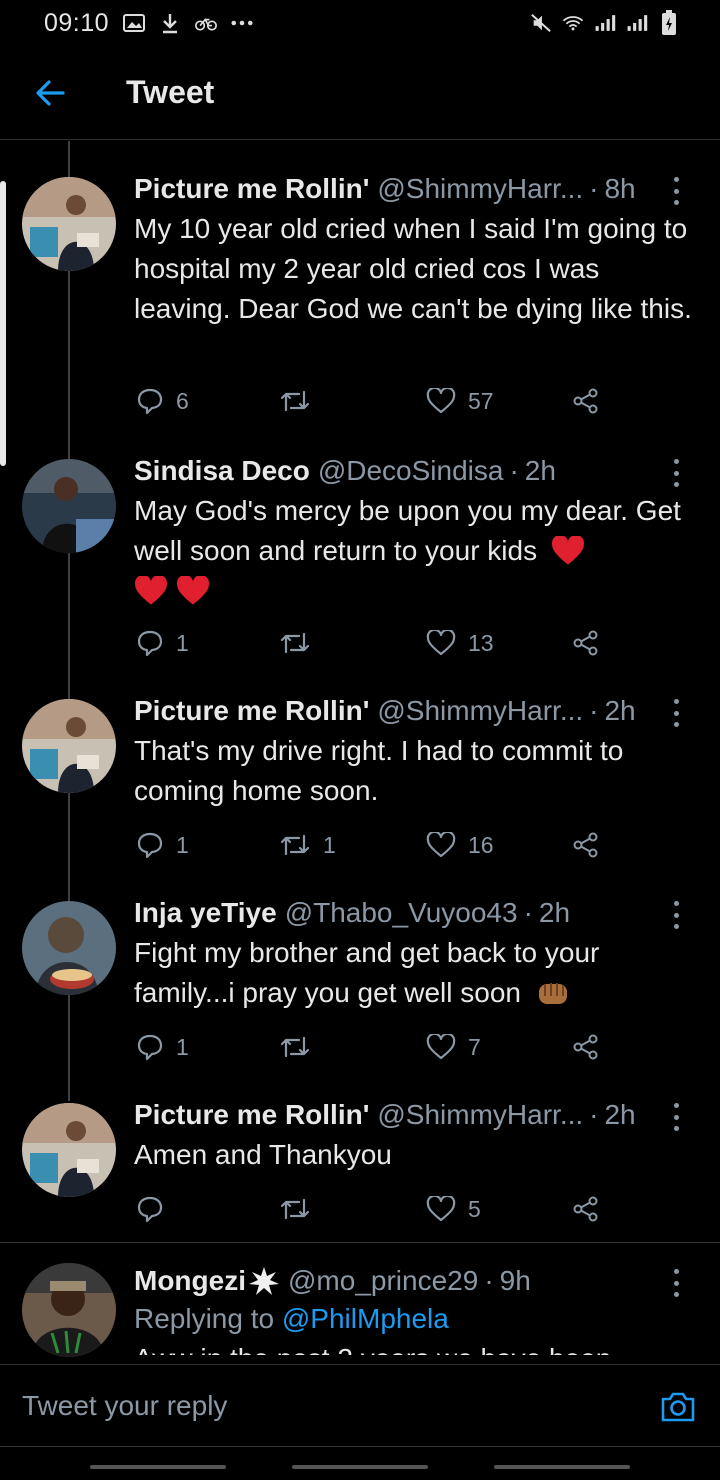 This screenshot has width=720, height=1480. Describe the element at coordinates (204, 1318) in the screenshot. I see `replying-to-label: Replying to` at that location.